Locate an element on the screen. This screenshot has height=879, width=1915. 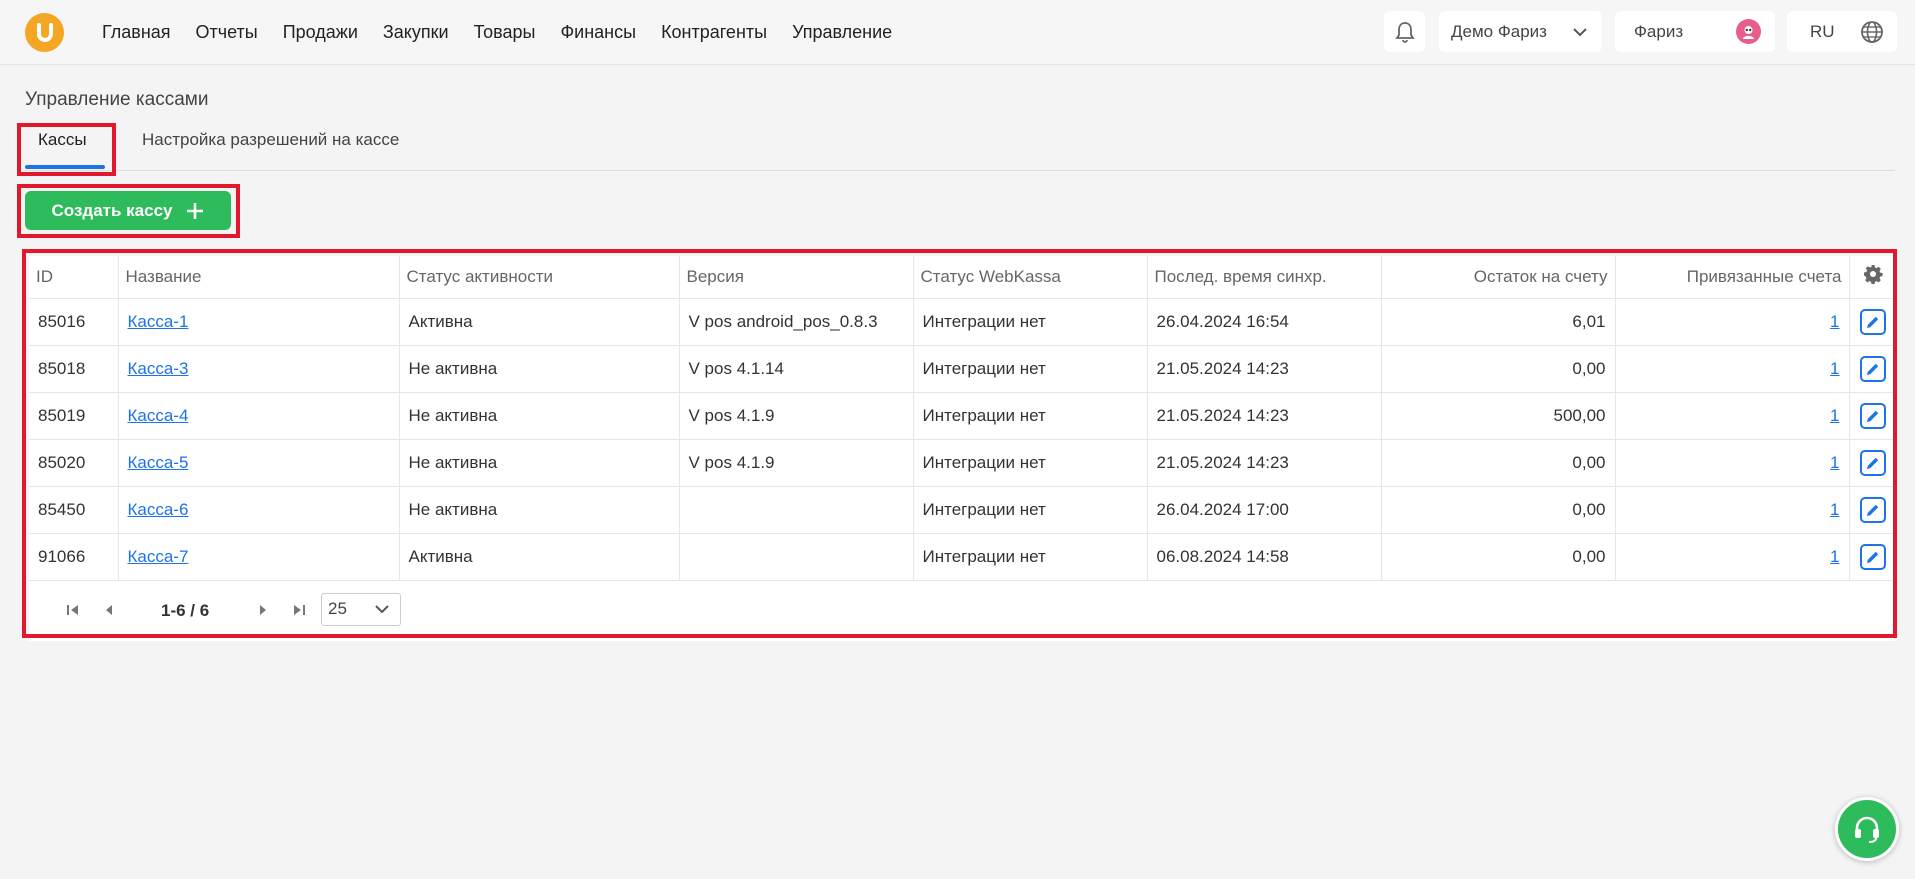
col-header-active: Статус активности is located at coordinates (539, 277).